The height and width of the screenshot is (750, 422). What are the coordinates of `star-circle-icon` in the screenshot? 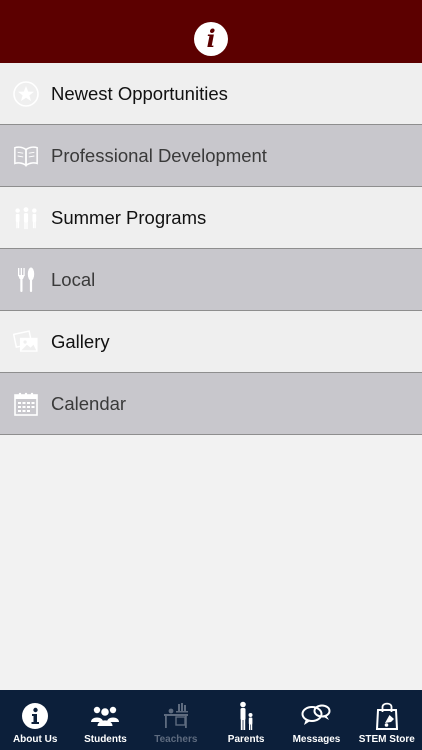 It's located at (26, 93).